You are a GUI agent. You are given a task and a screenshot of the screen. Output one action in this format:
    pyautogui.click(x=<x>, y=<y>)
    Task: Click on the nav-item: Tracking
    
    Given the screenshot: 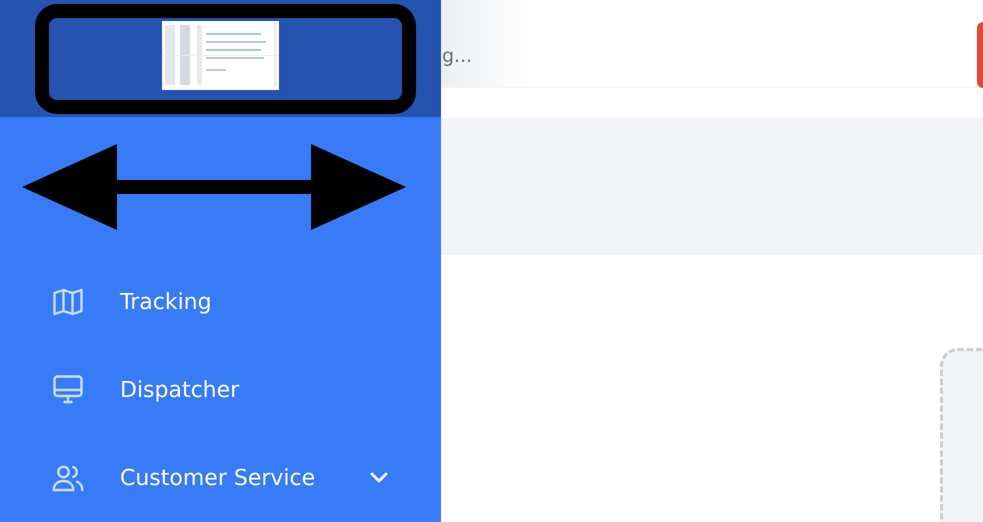 What is the action you would take?
    pyautogui.click(x=220, y=302)
    